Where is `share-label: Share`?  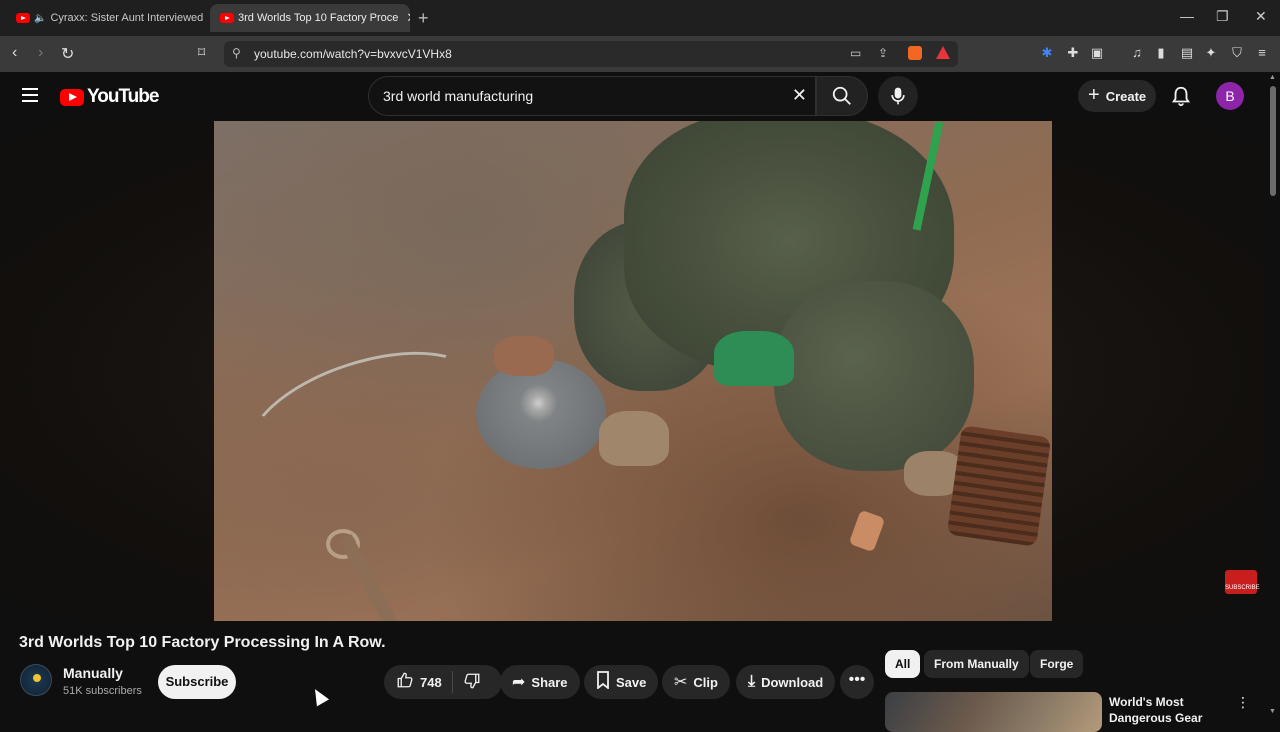 share-label: Share is located at coordinates (549, 682).